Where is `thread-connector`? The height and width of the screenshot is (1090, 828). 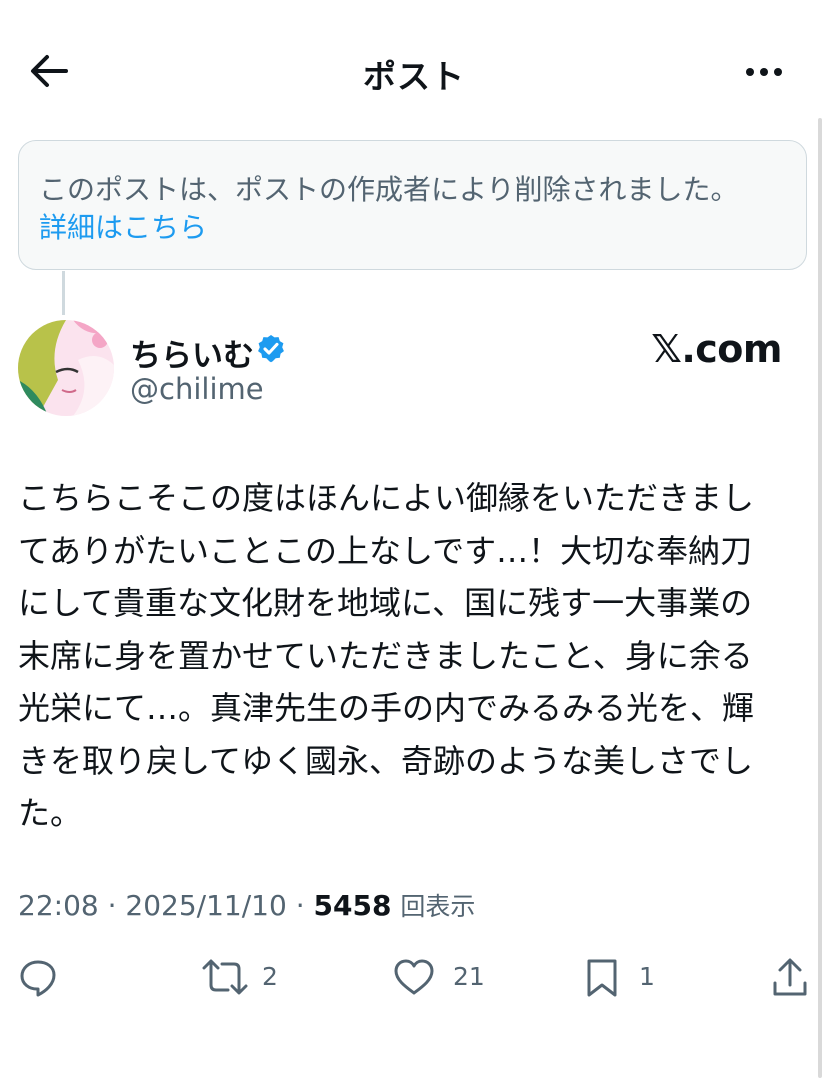
thread-connector is located at coordinates (63, 293).